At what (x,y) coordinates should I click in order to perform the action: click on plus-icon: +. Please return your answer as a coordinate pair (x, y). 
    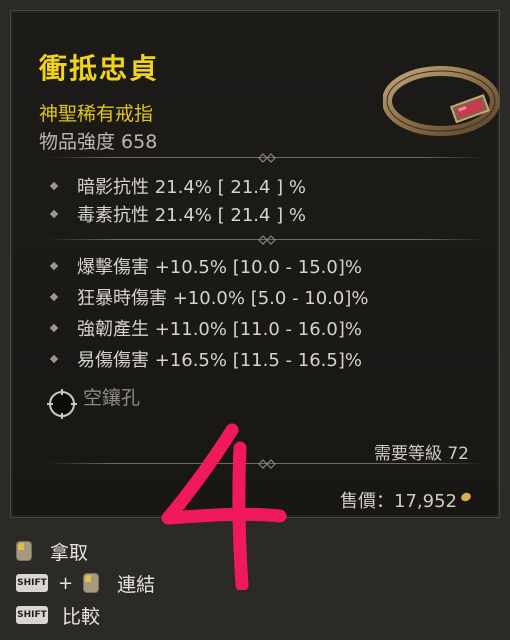
    Looking at the image, I should click on (66, 583).